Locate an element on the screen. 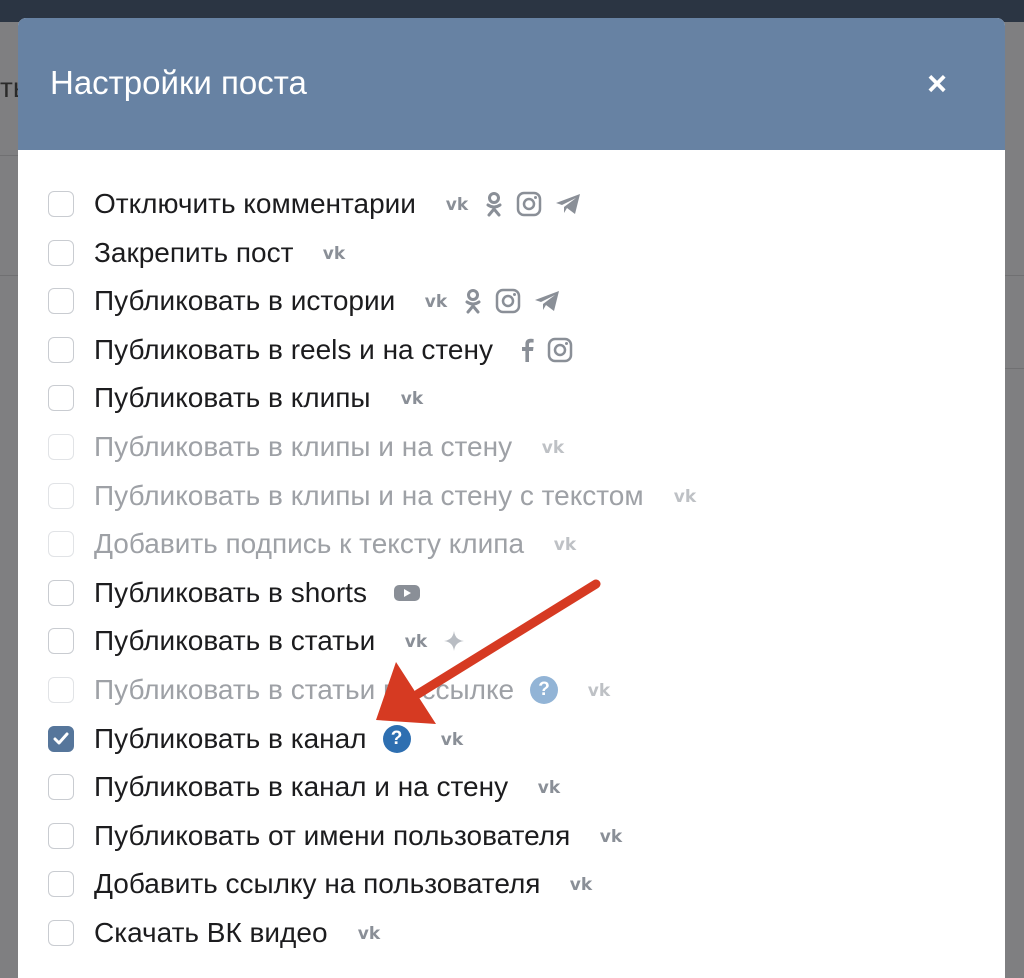  option-label: Публиковать в shorts is located at coordinates (230, 592).